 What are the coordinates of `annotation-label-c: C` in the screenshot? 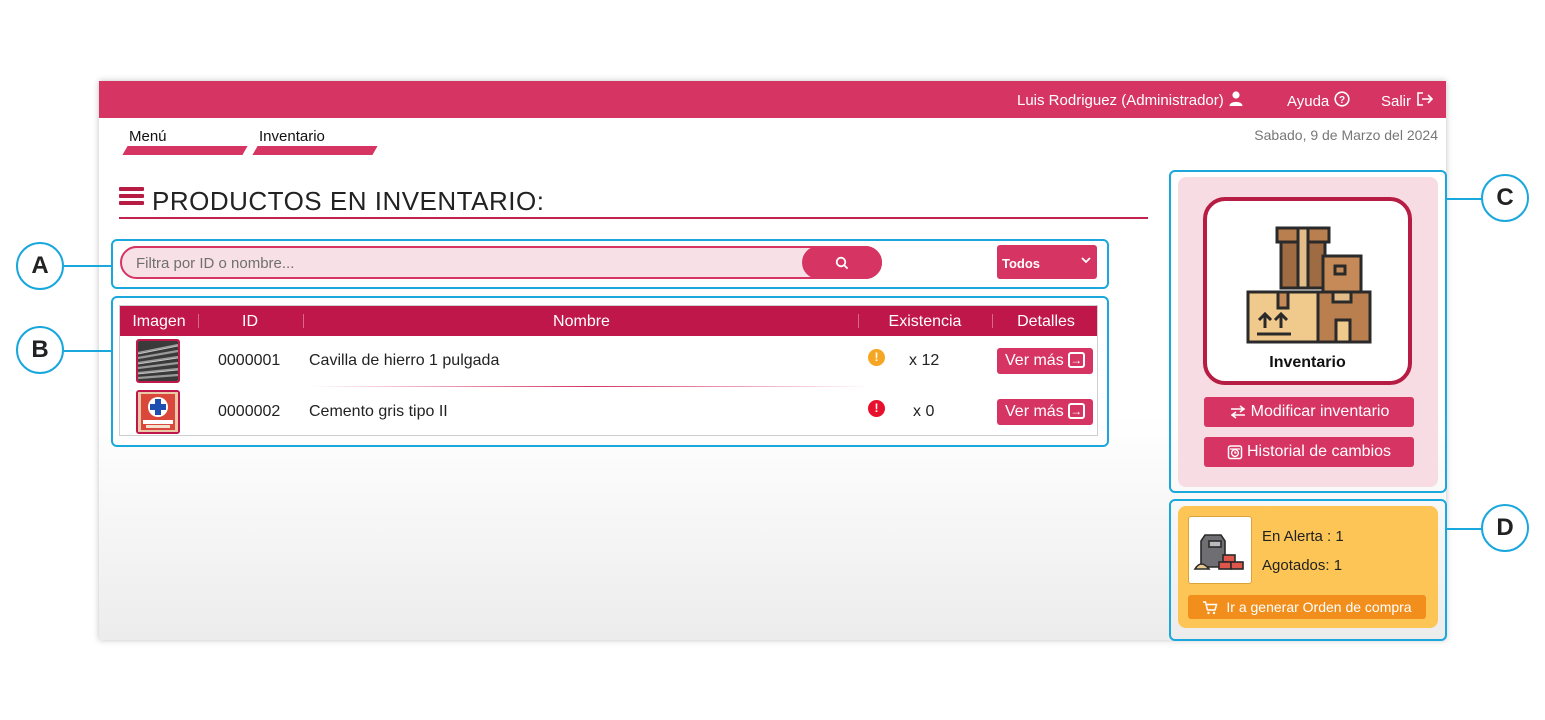 It's located at (1505, 198).